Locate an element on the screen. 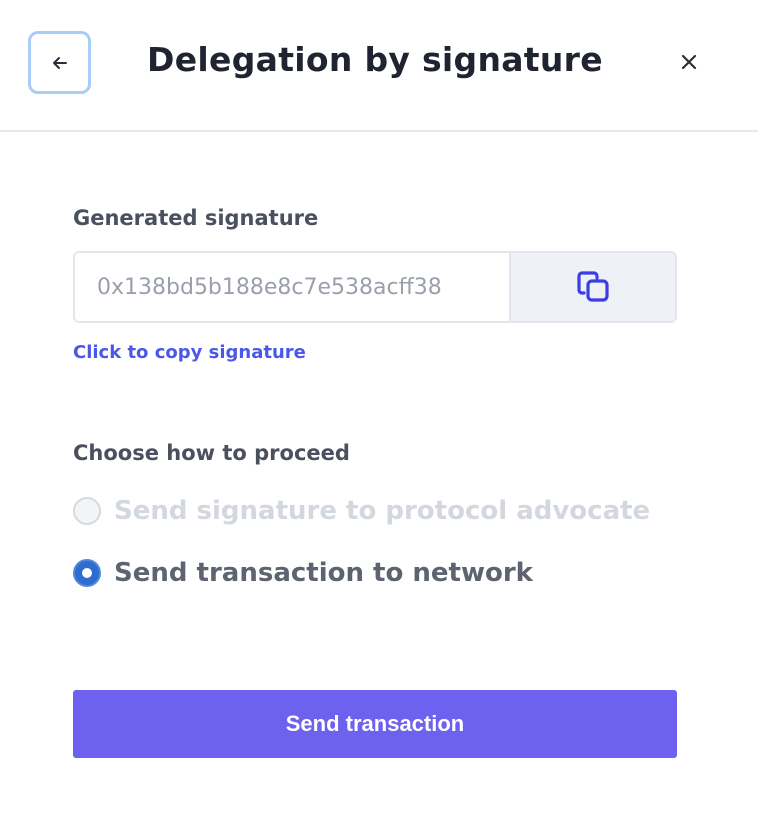 The image size is (758, 840). copy-icon is located at coordinates (593, 286).